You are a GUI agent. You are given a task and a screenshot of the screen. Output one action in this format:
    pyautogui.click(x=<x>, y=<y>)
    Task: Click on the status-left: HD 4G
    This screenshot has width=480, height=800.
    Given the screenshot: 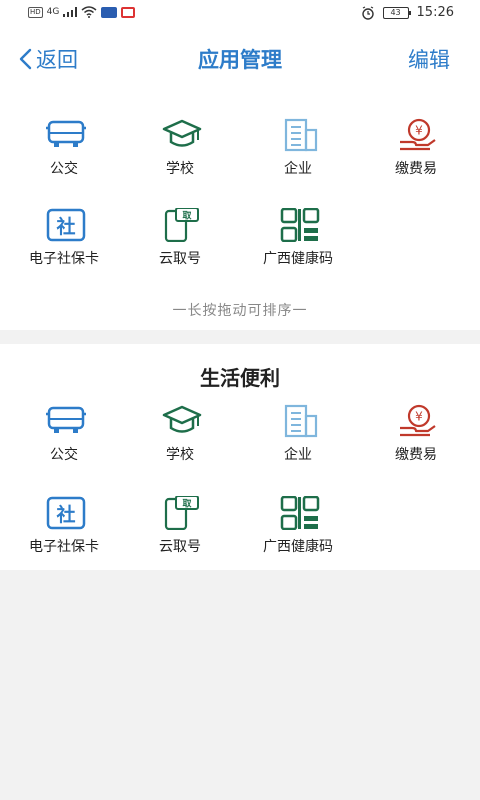 What is the action you would take?
    pyautogui.click(x=82, y=12)
    